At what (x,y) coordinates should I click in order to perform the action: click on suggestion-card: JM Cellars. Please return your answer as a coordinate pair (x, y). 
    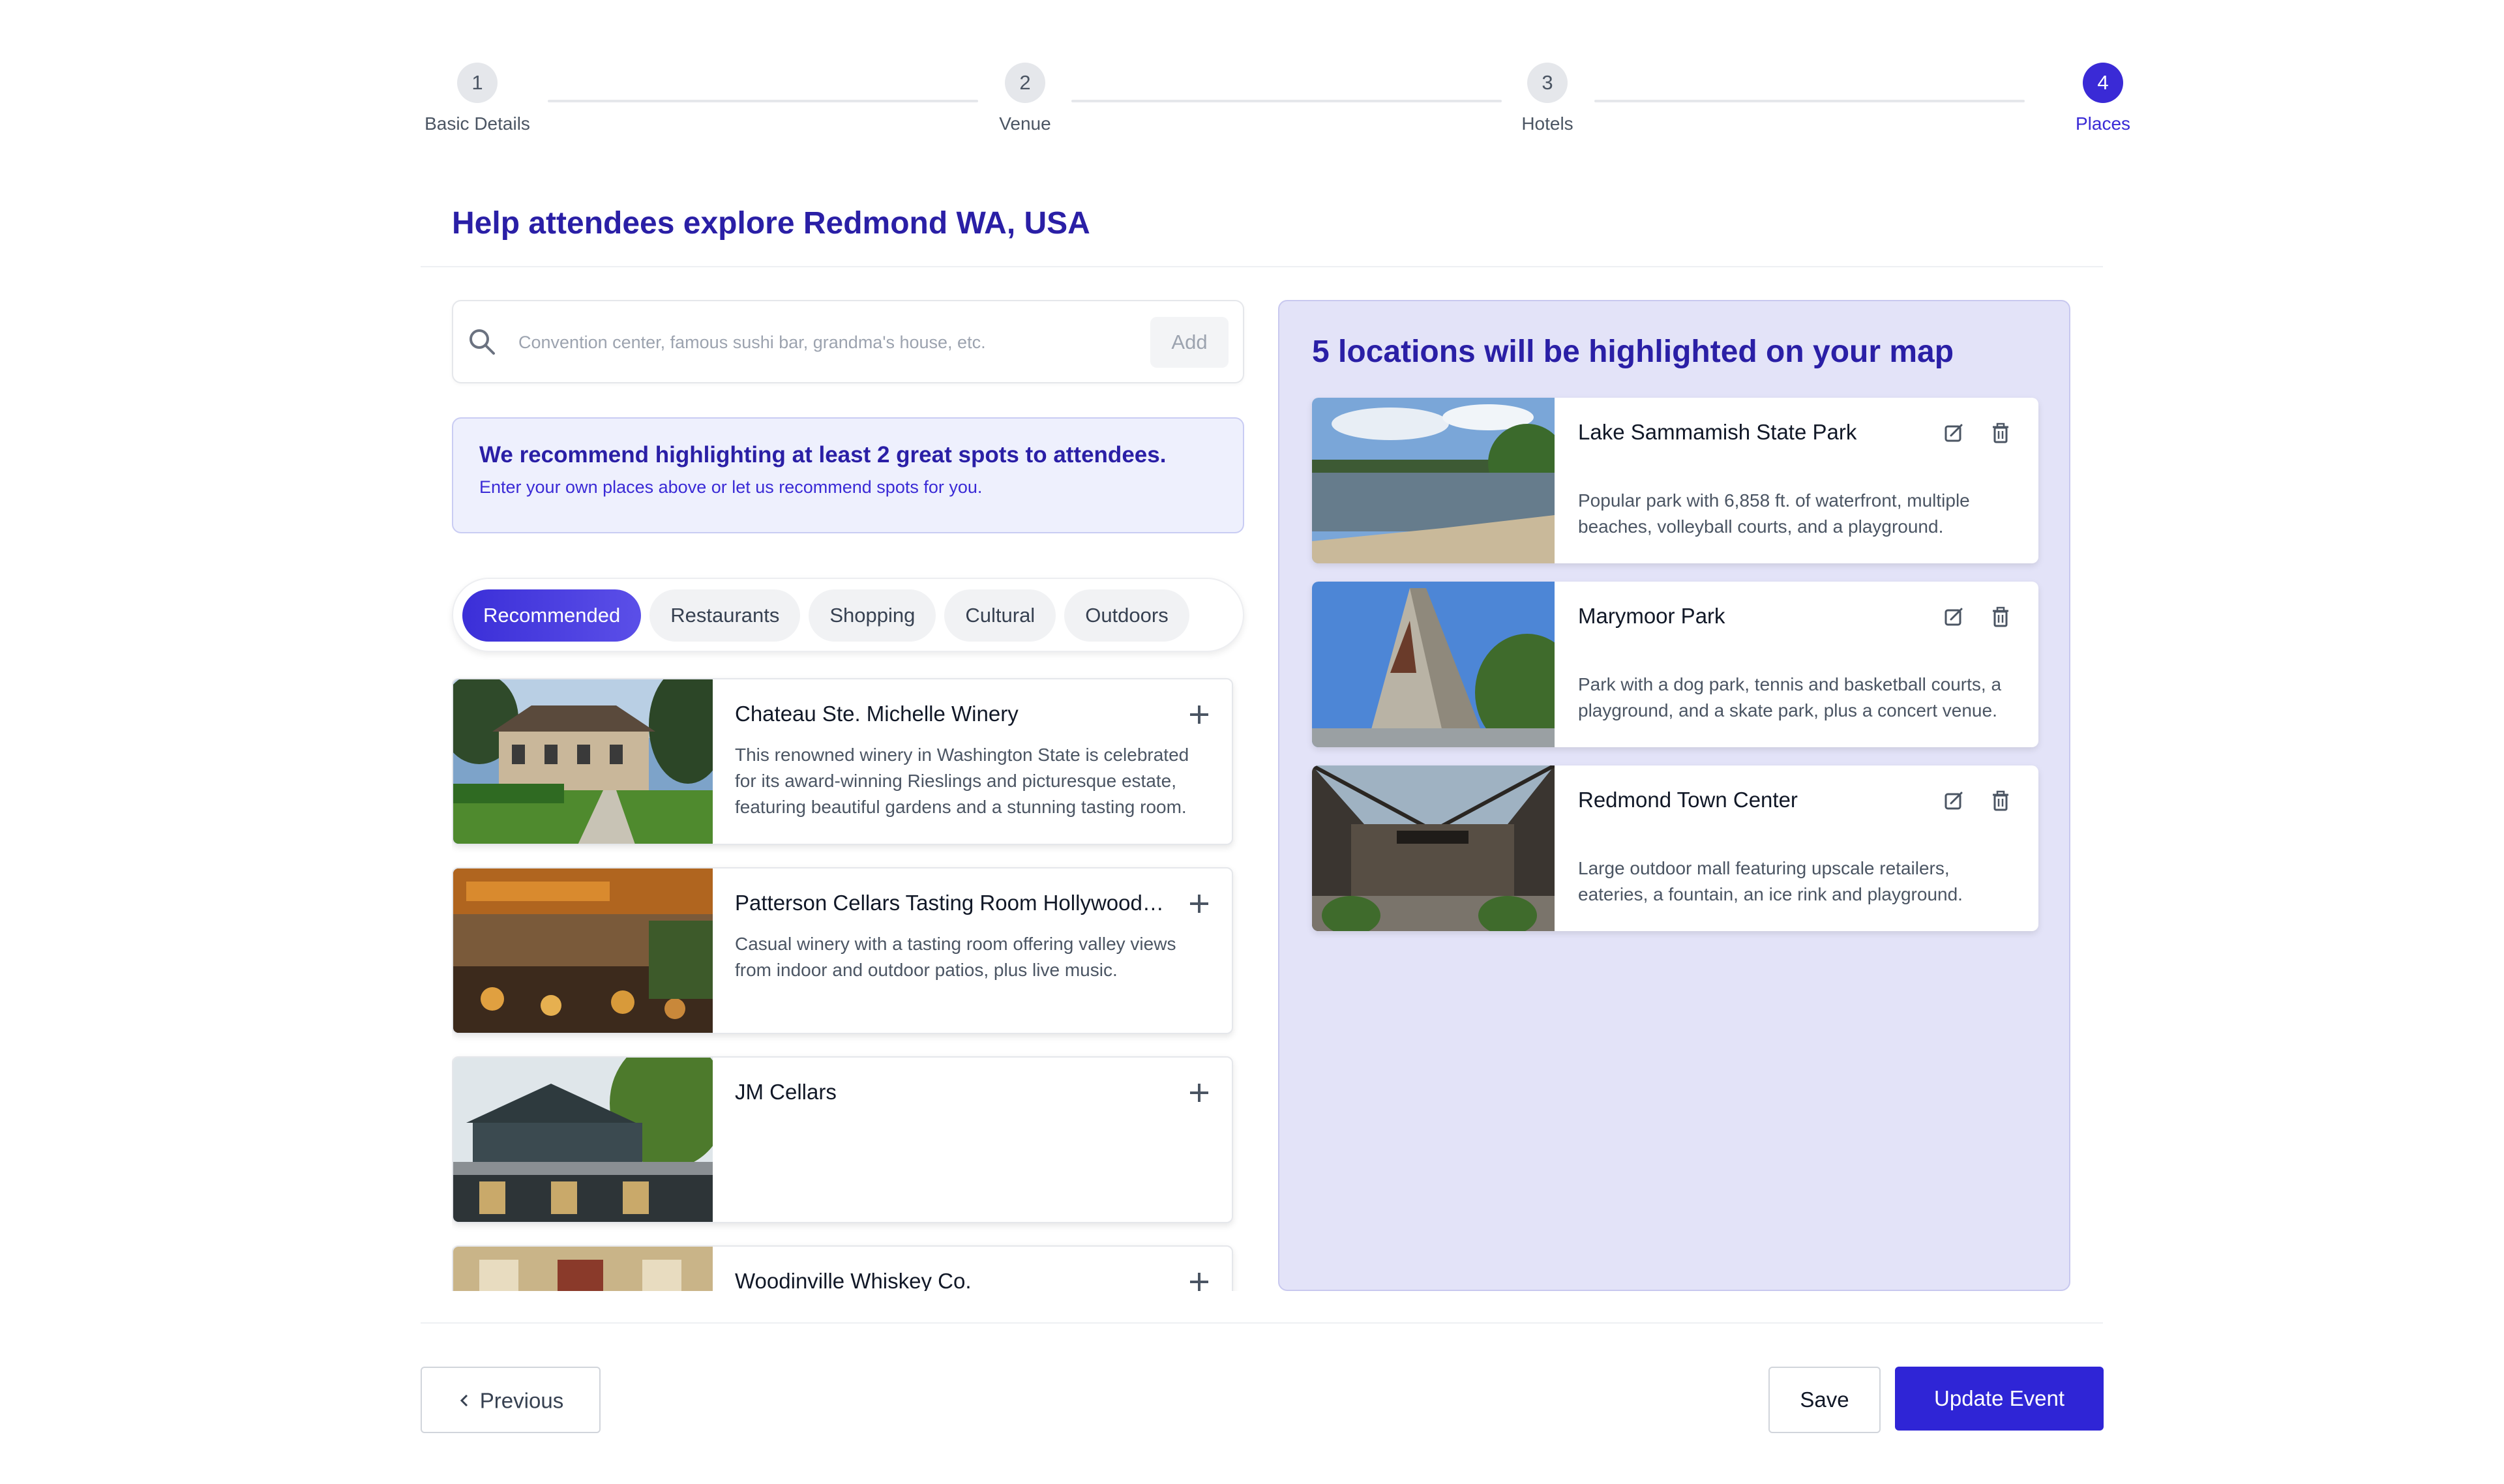
    Looking at the image, I should click on (842, 1139).